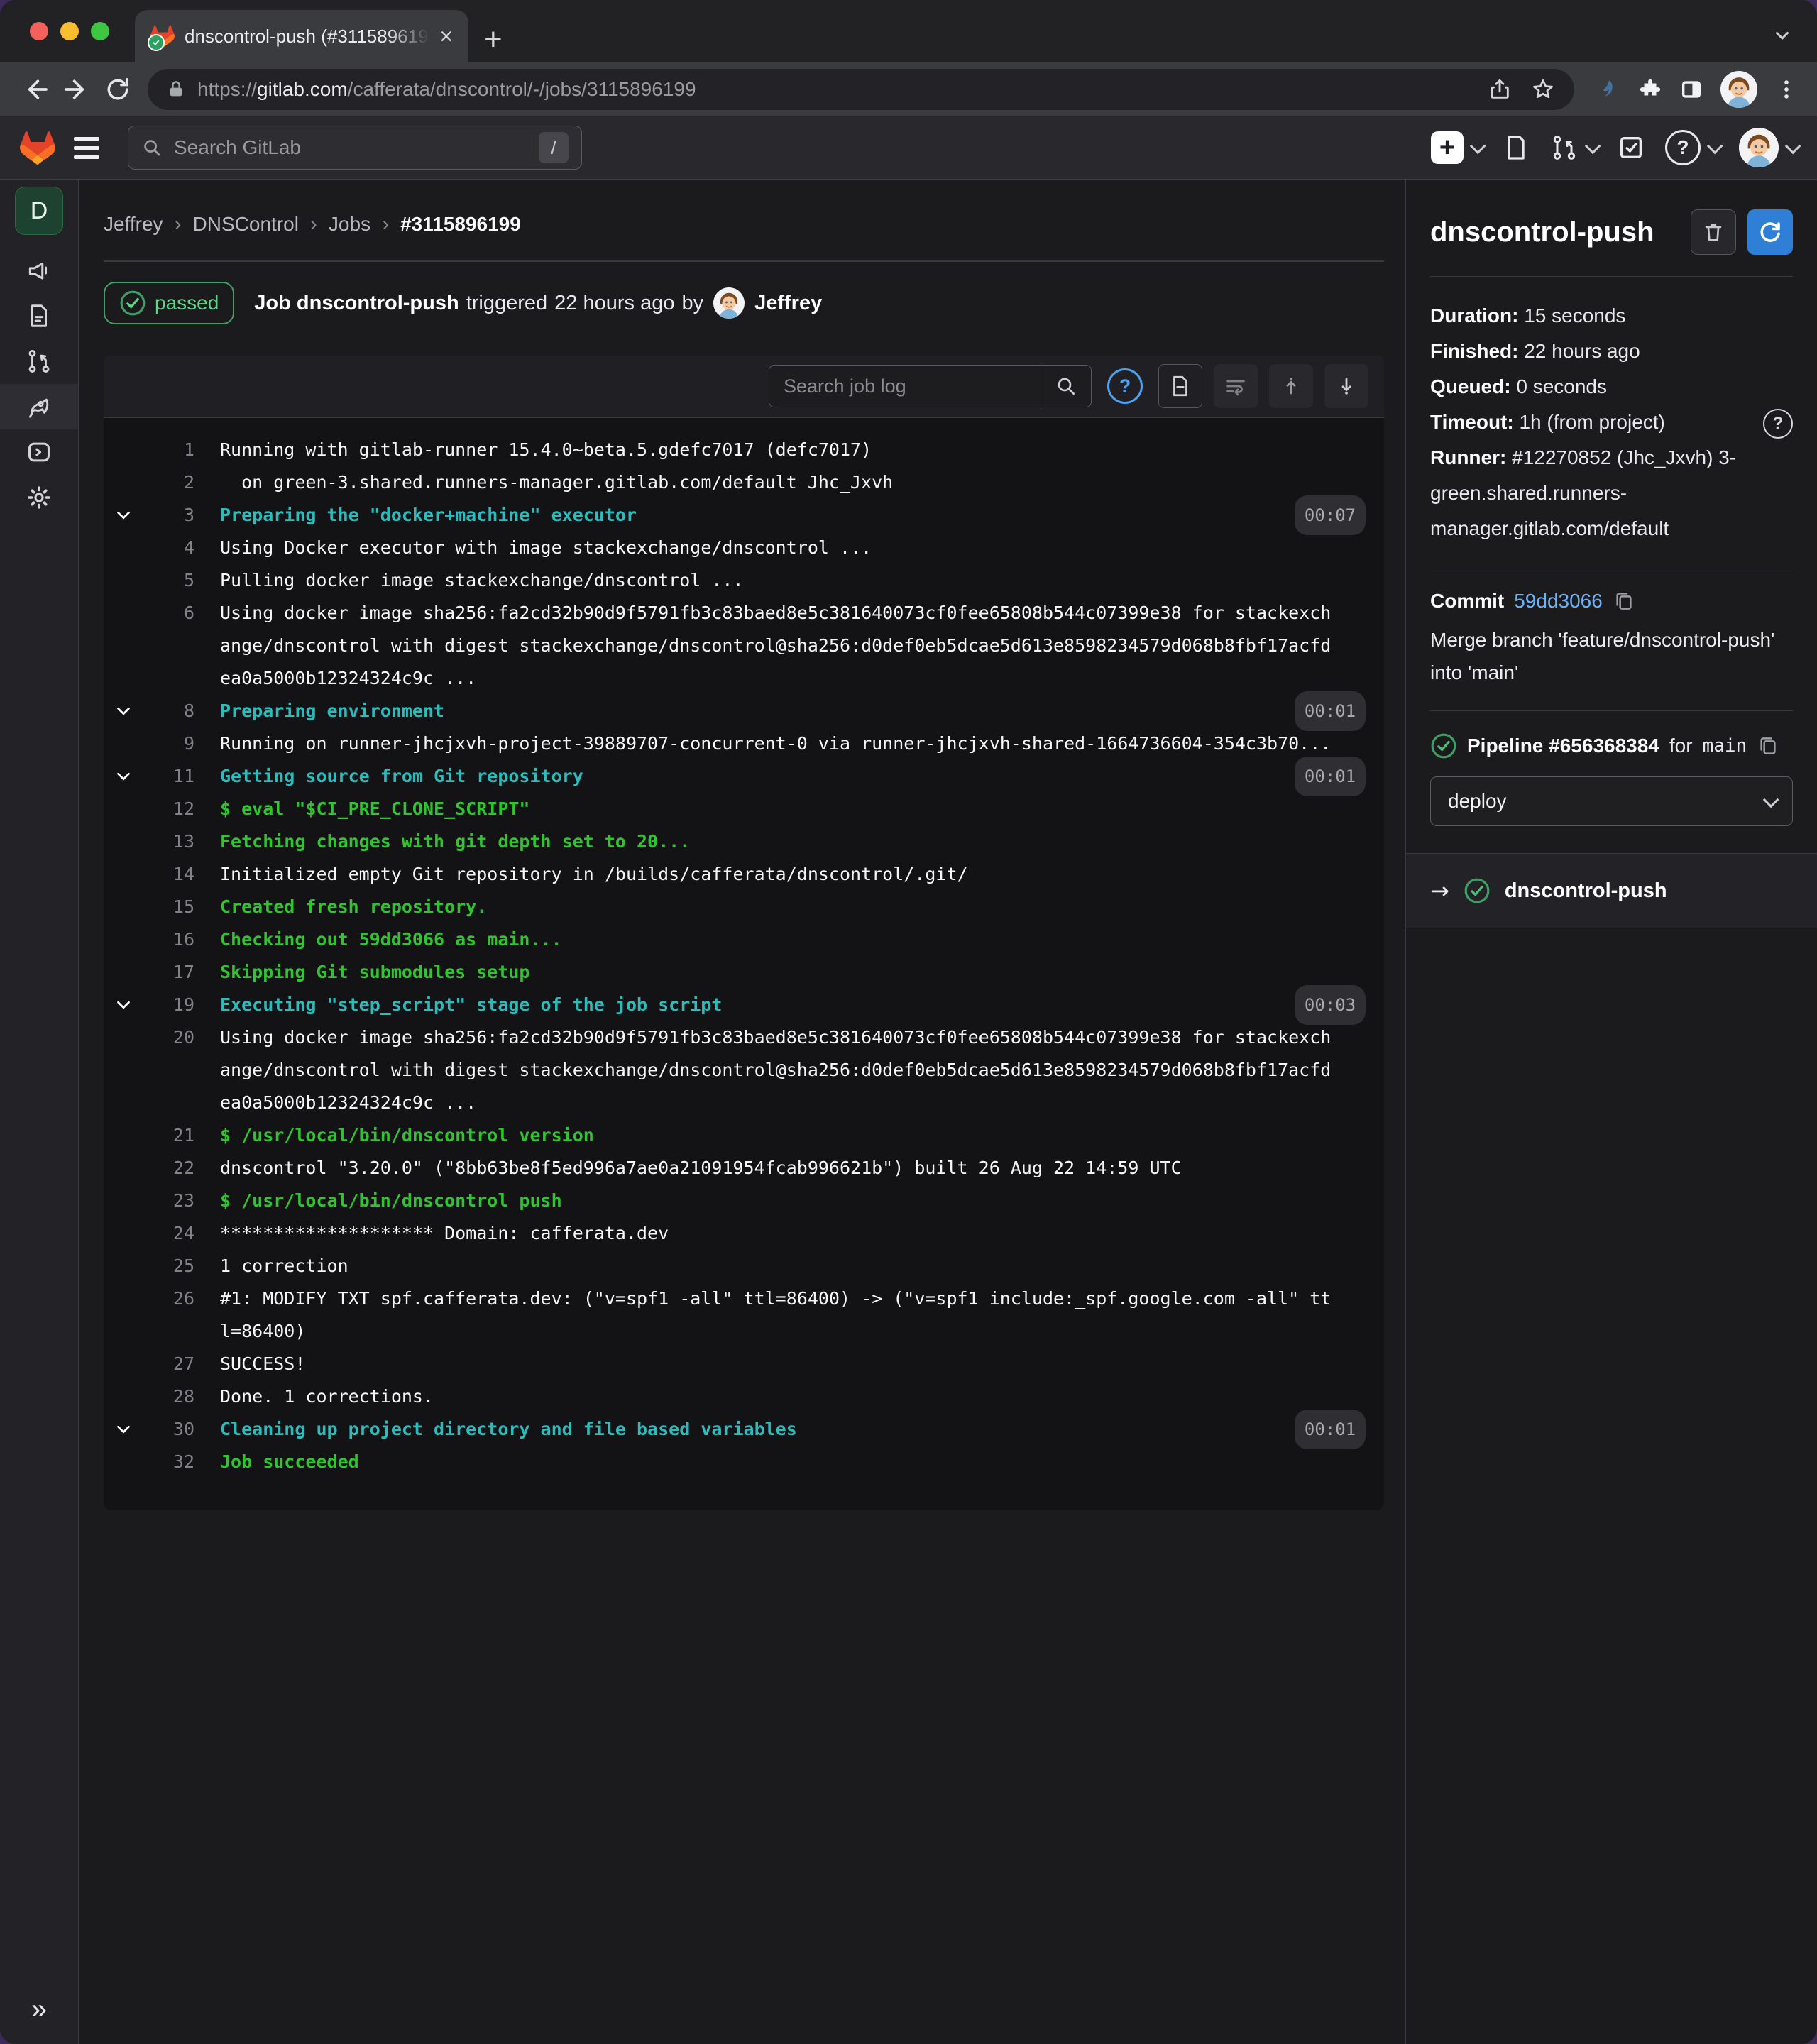  Describe the element at coordinates (171, 450) in the screenshot. I see `log-line-number: 1` at that location.